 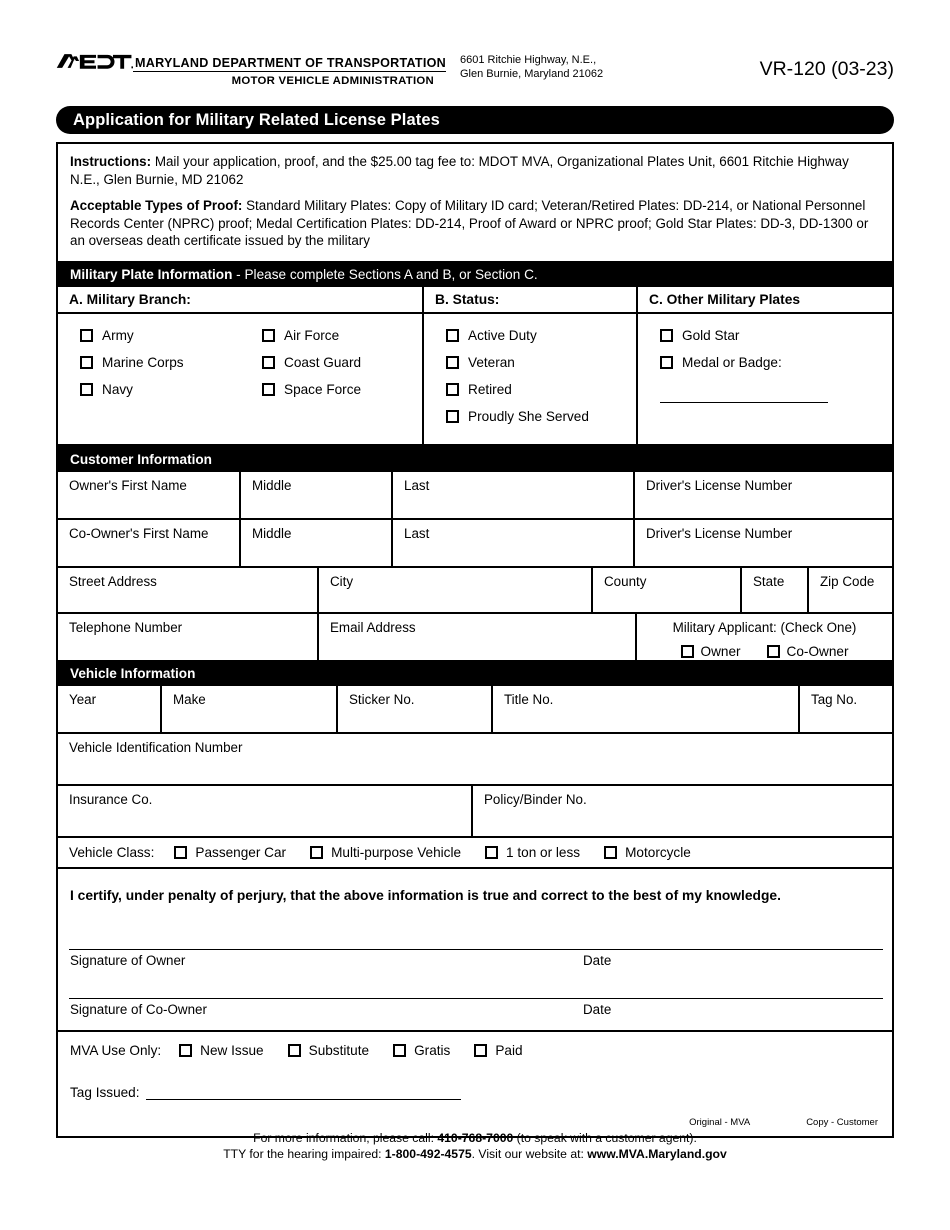 I want to click on checkbox-row-space-force: Space Force, so click(x=342, y=390).